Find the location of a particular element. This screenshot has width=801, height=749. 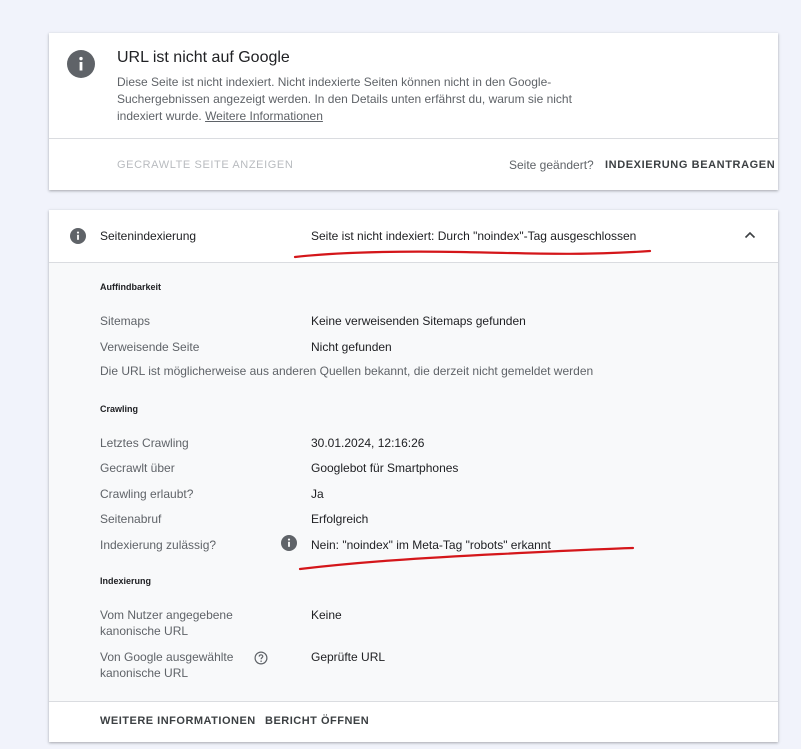

chevron-up-icon is located at coordinates (750, 235).